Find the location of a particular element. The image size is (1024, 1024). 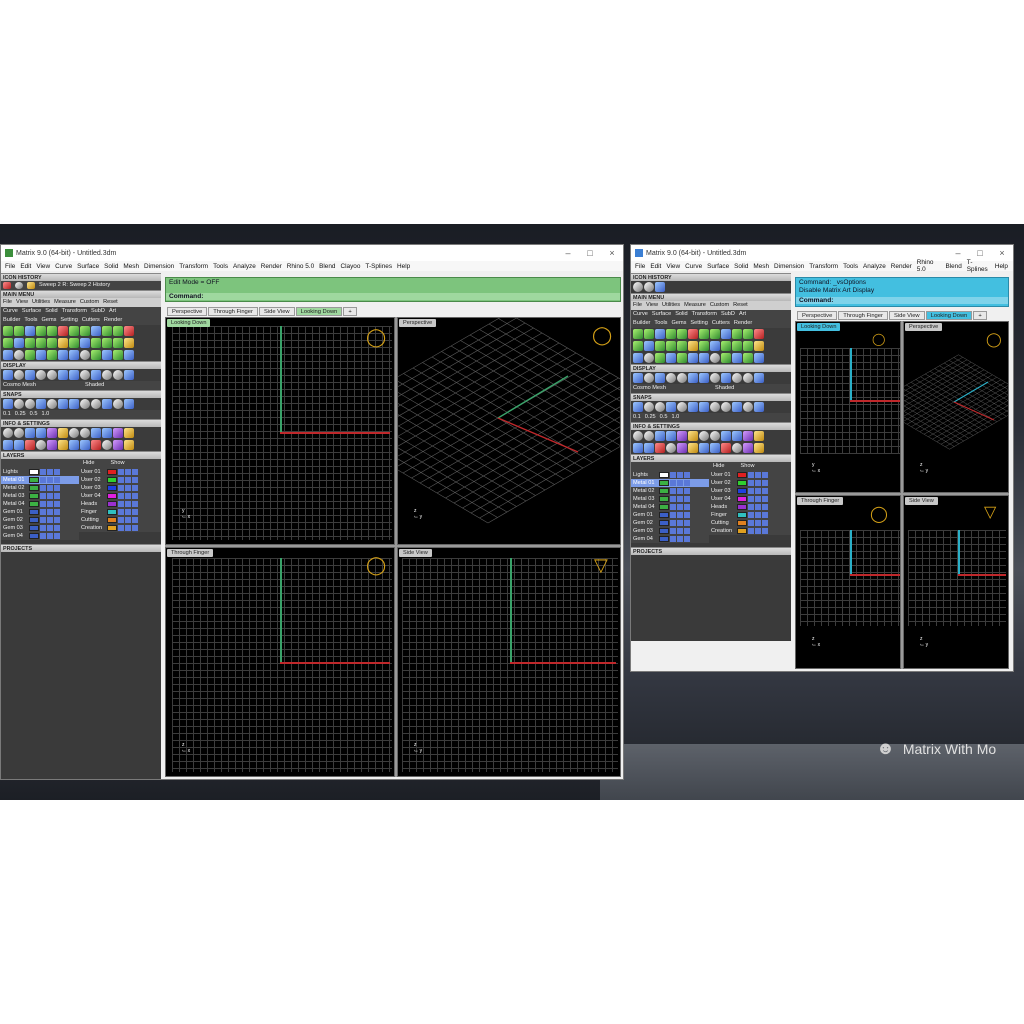

minimize-button: – is located at coordinates (958, 253).